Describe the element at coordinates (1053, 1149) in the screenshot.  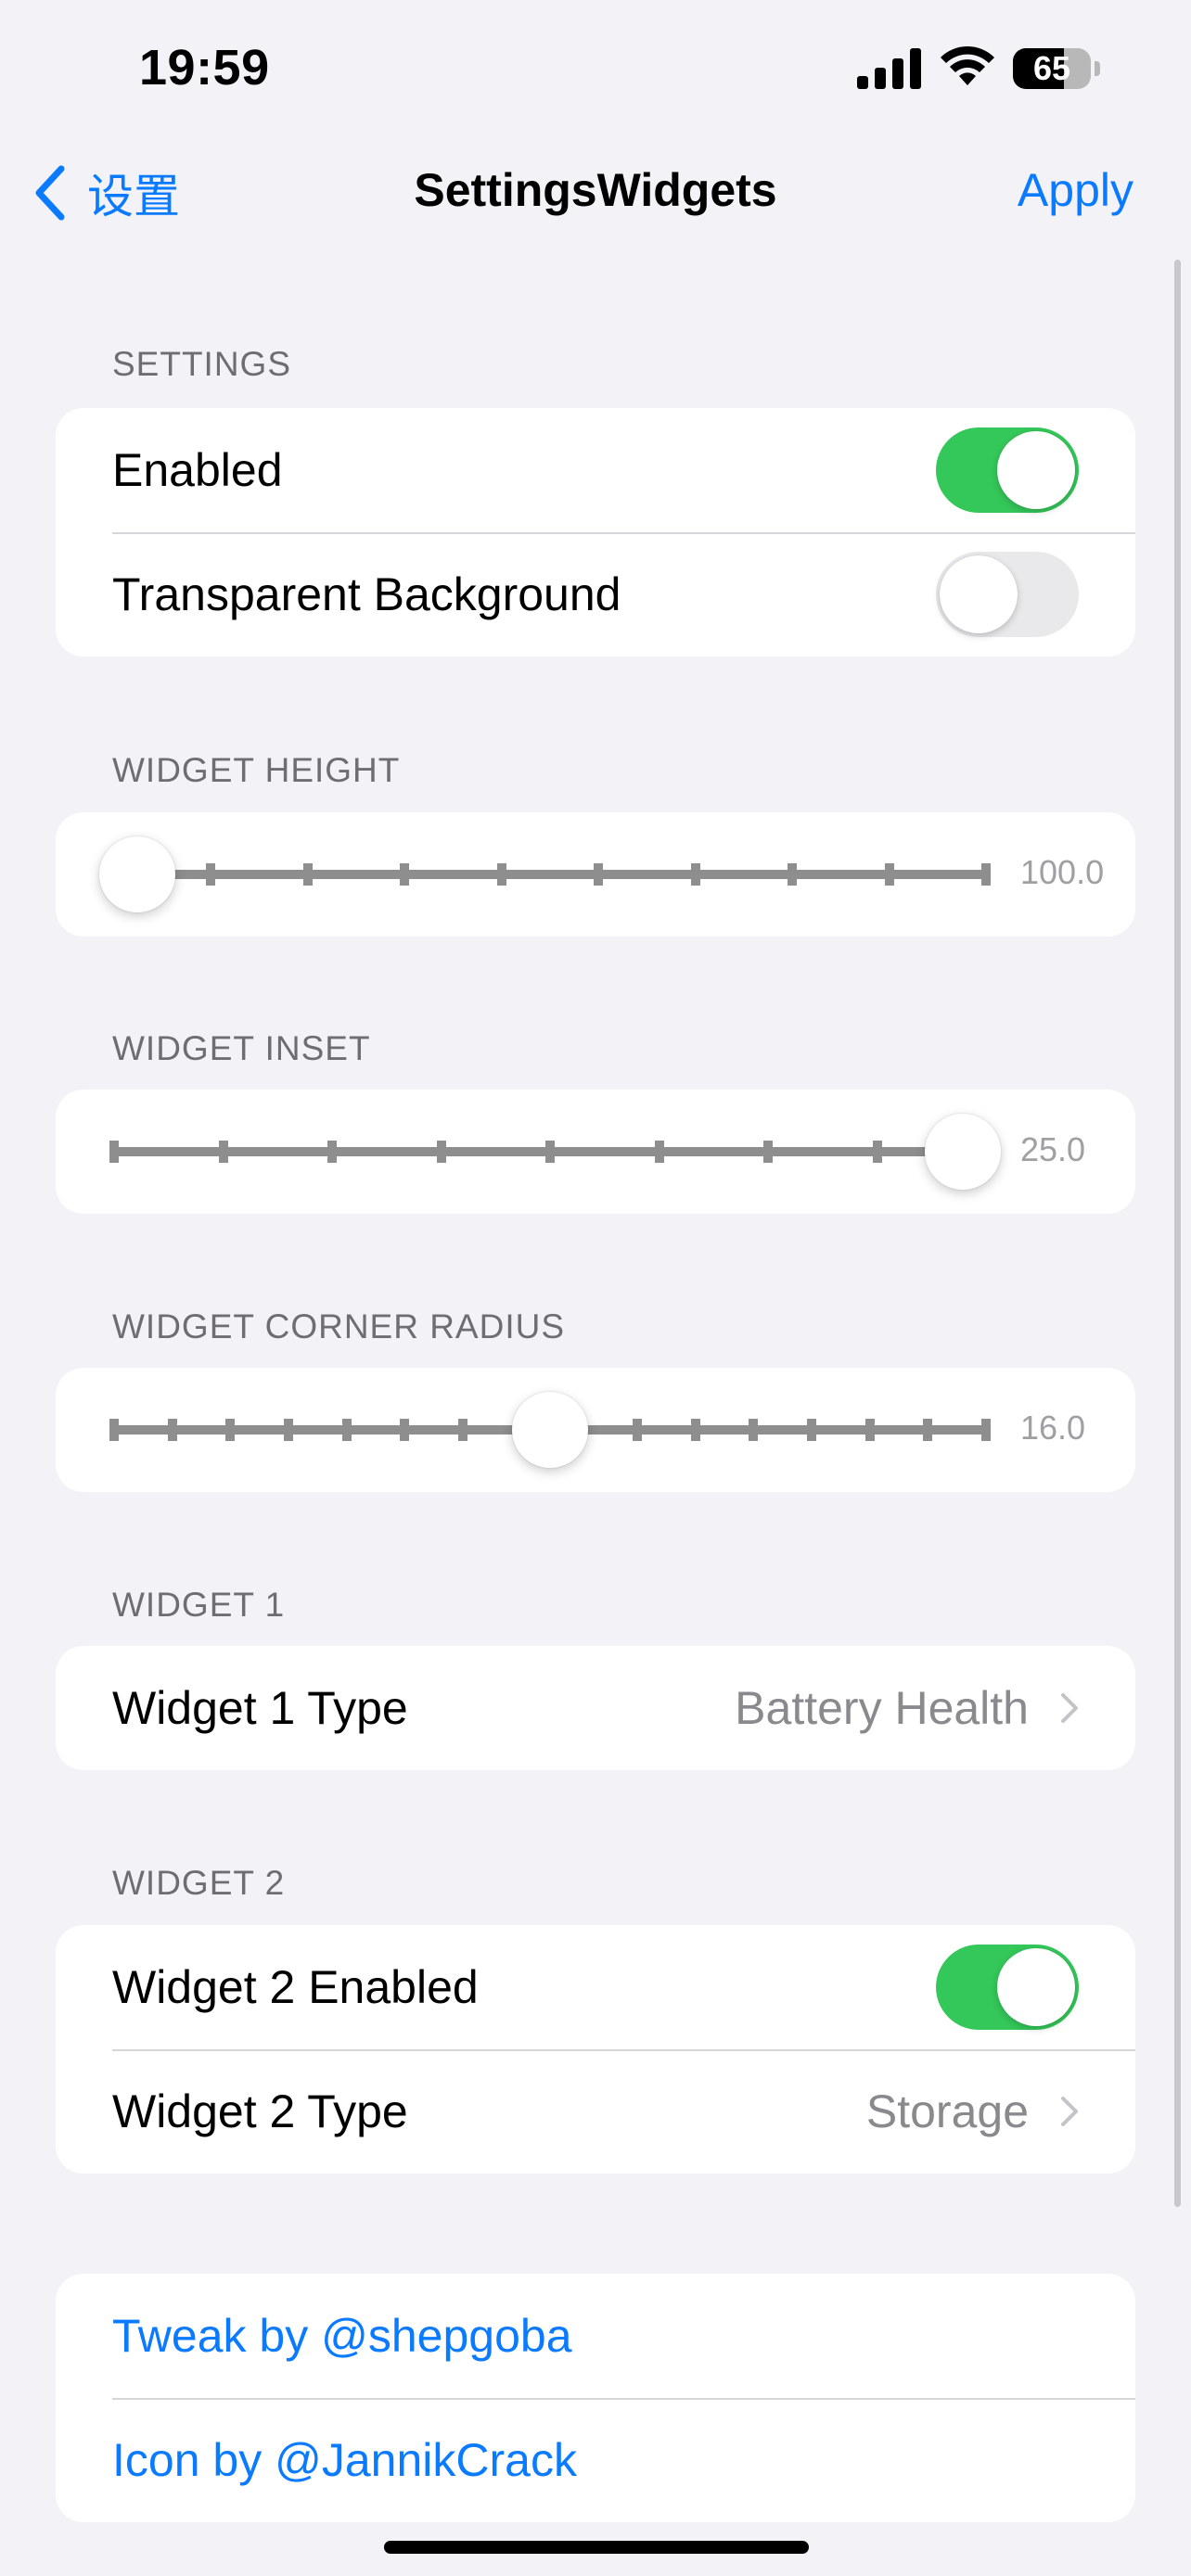
I see `widget-inset-value: 25.0` at that location.